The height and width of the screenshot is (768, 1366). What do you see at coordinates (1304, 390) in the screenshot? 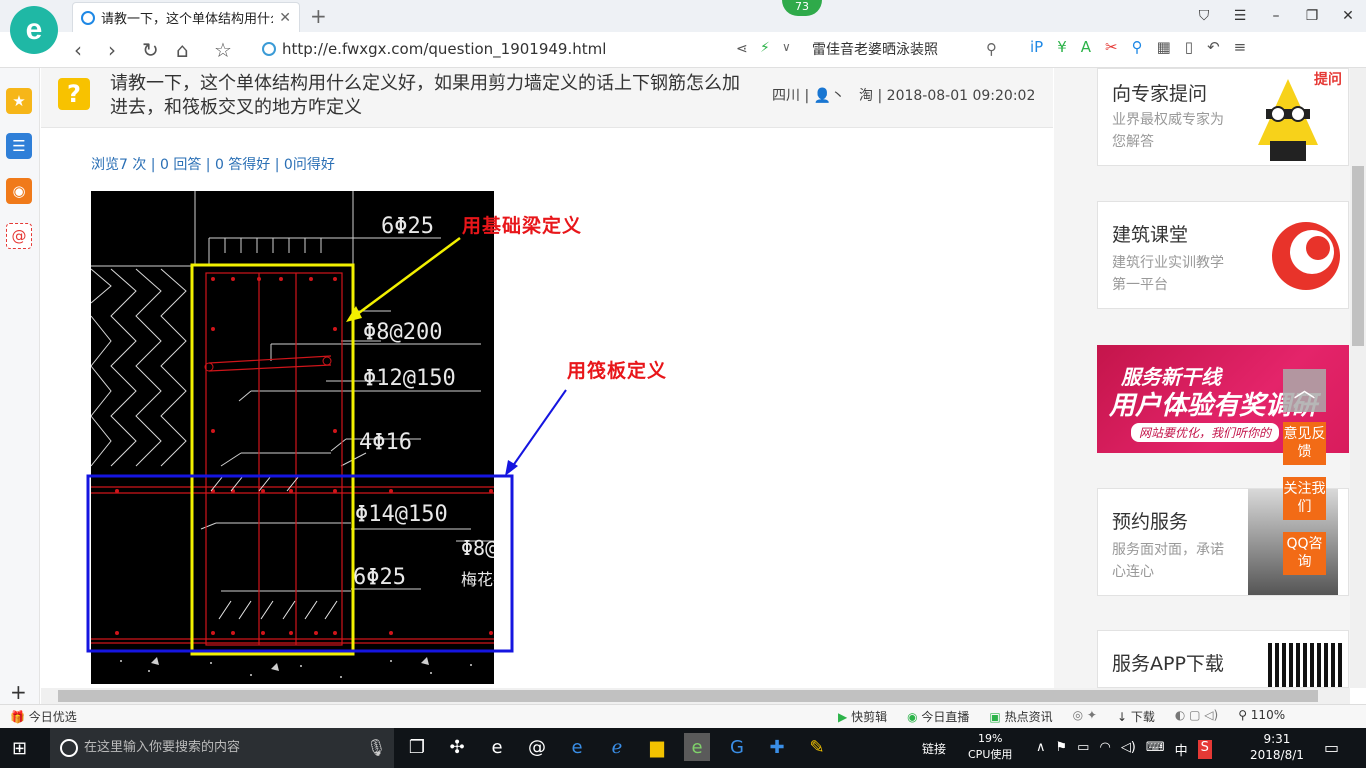
I see `scroll-top-button: ︿` at bounding box center [1304, 390].